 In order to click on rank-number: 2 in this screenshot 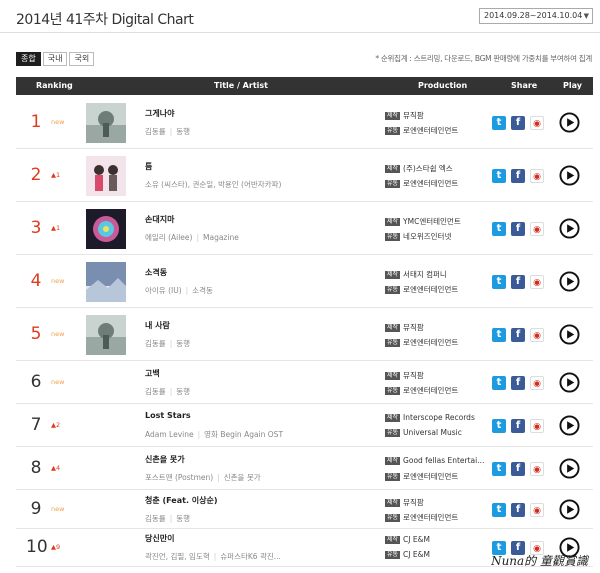, I will do `click(36, 174)`.